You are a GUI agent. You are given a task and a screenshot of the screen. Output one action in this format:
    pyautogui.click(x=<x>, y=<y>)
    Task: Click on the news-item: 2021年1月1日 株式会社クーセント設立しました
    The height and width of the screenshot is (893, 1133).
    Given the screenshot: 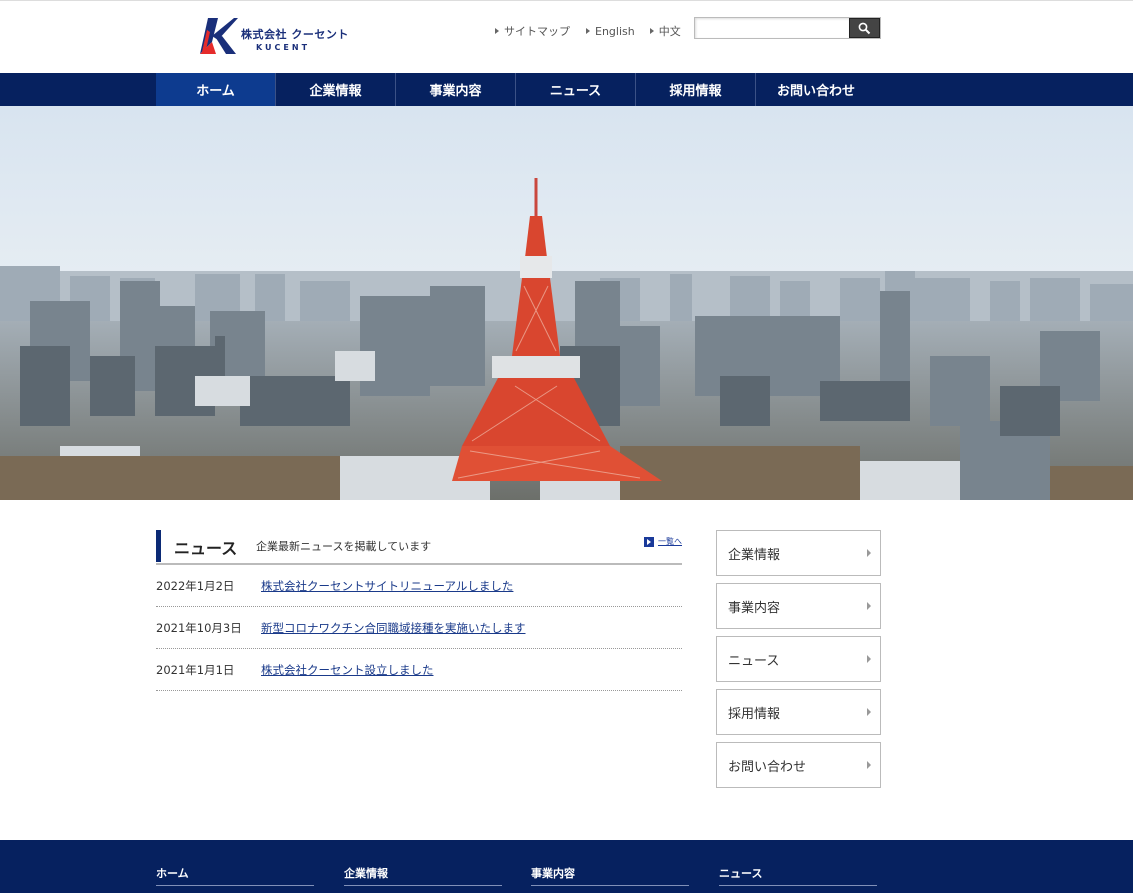 What is the action you would take?
    pyautogui.click(x=419, y=670)
    